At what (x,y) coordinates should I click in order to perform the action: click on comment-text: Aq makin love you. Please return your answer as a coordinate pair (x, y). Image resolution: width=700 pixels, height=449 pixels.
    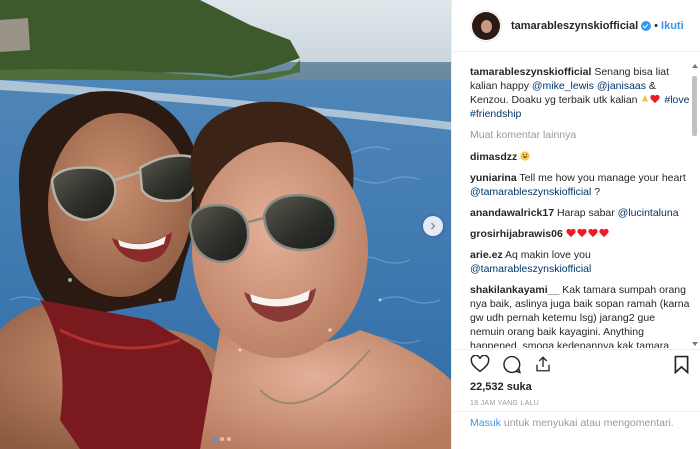
    Looking at the image, I should click on (548, 255).